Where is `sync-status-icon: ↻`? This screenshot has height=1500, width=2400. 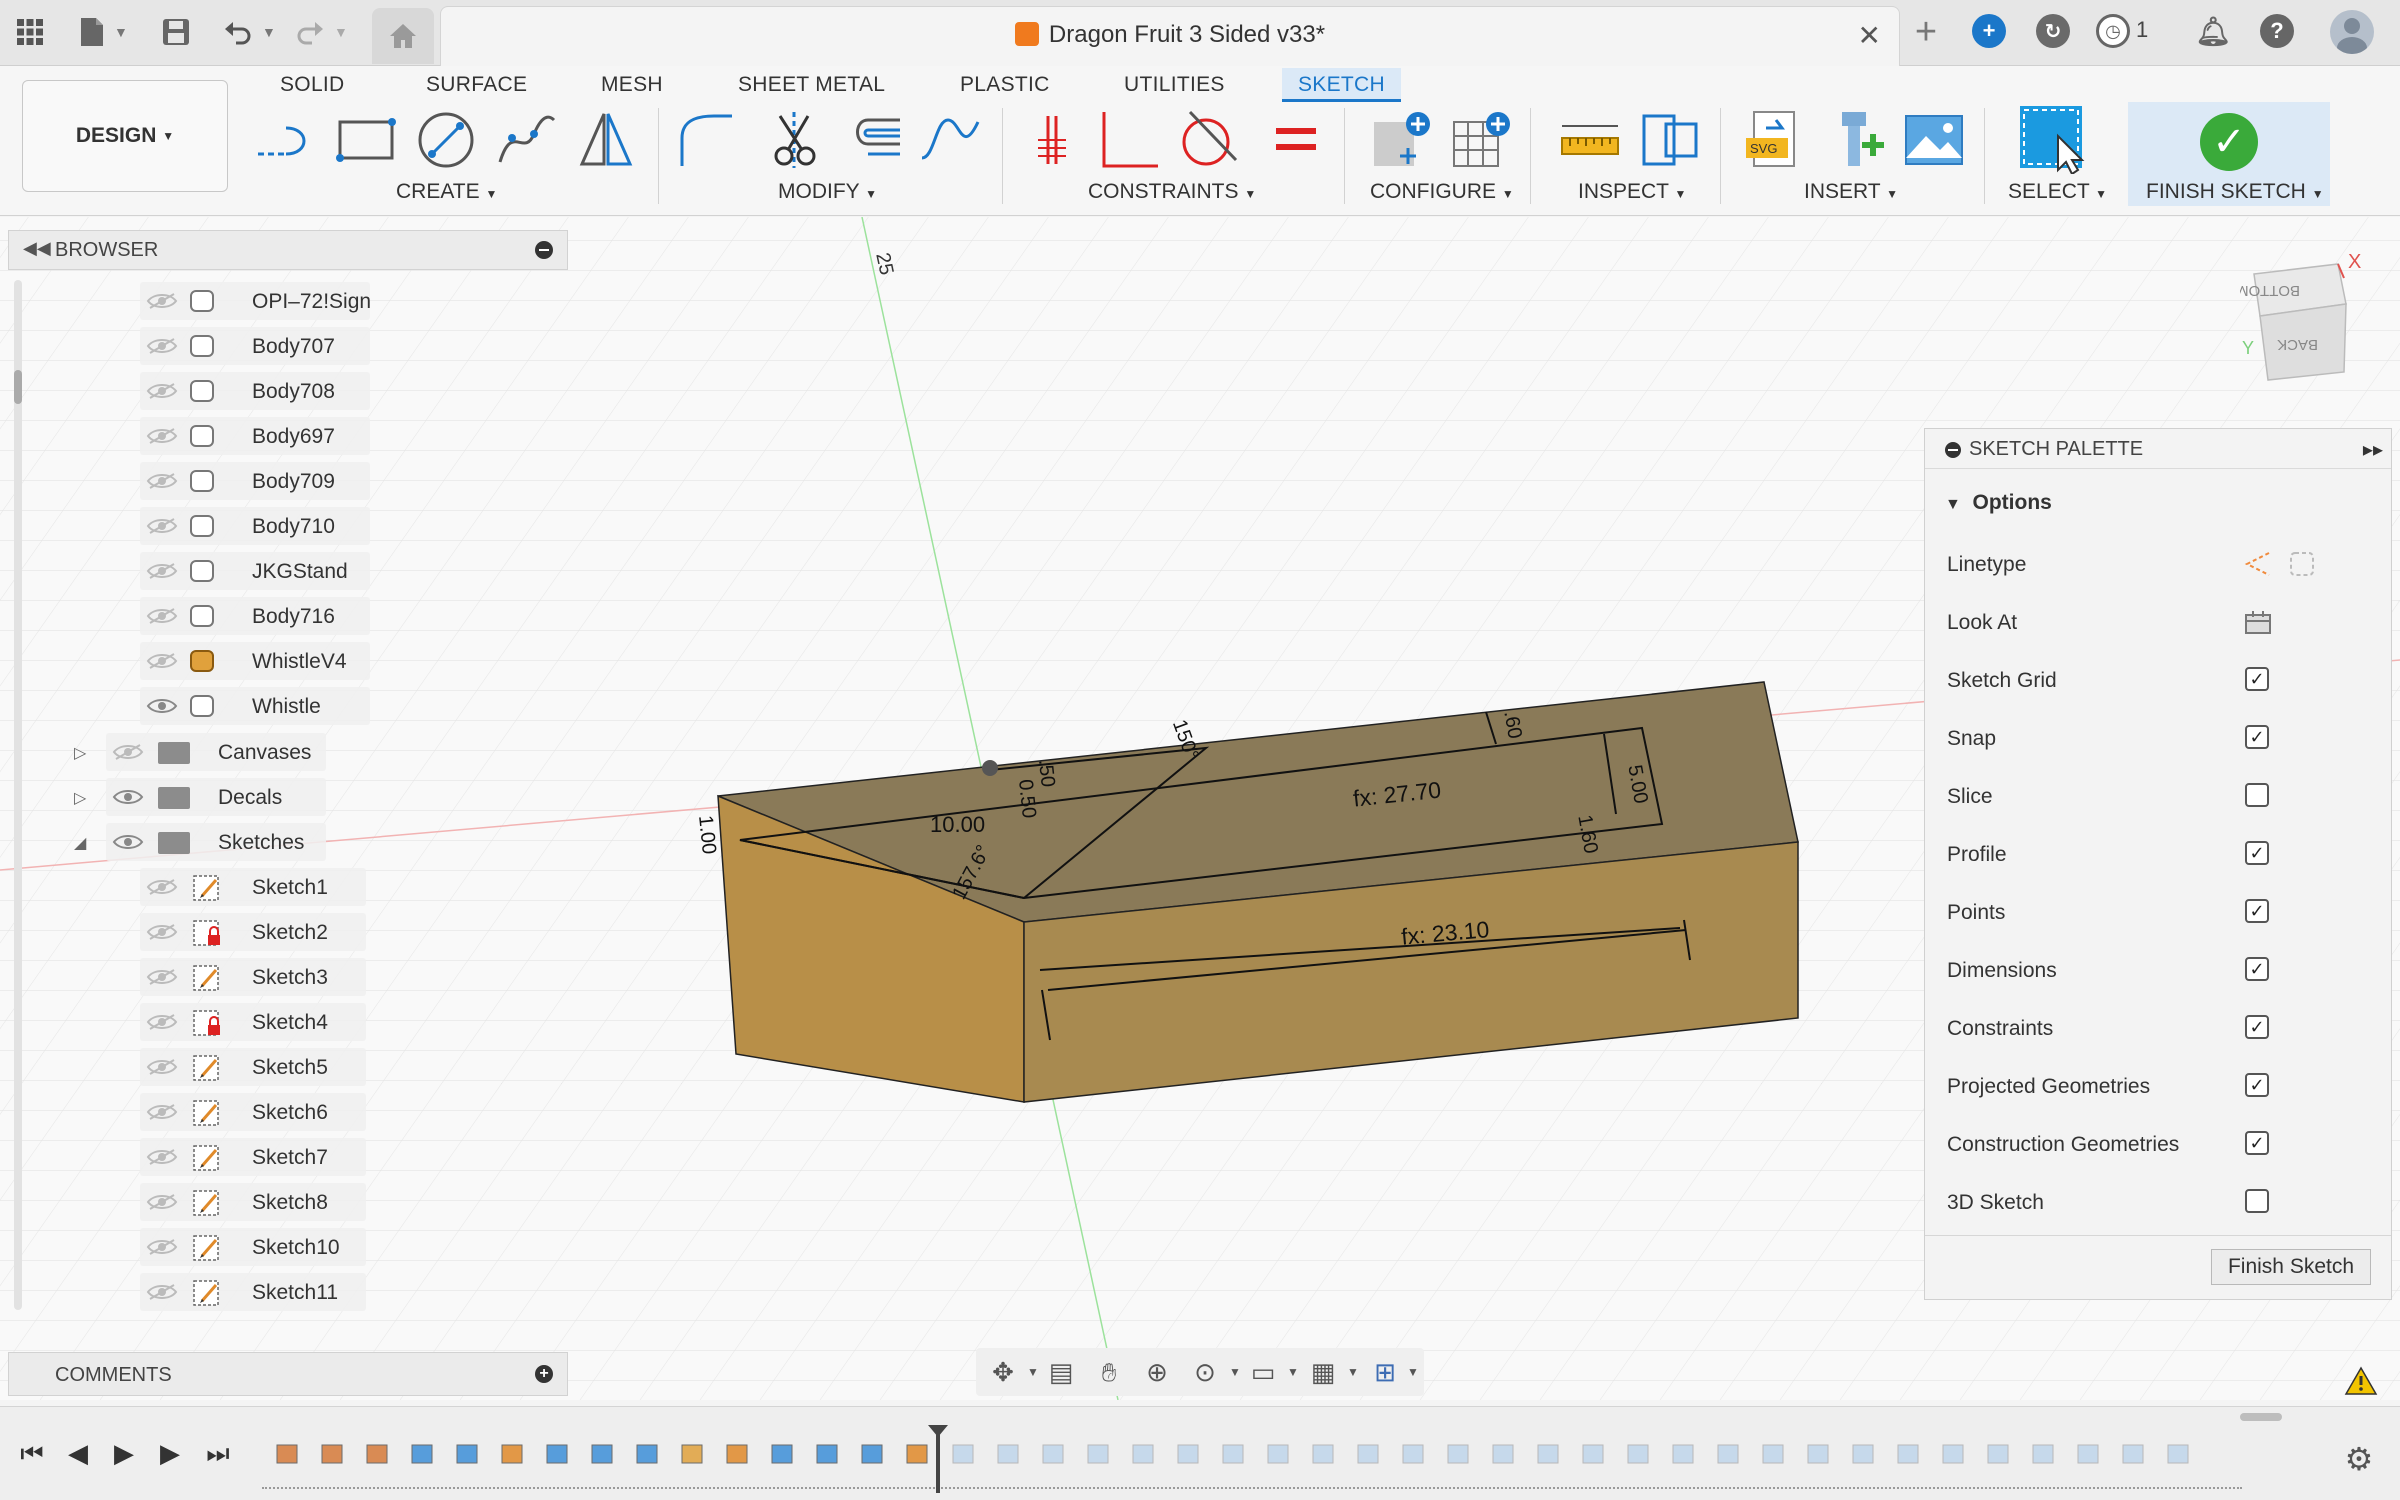 sync-status-icon: ↻ is located at coordinates (2053, 31).